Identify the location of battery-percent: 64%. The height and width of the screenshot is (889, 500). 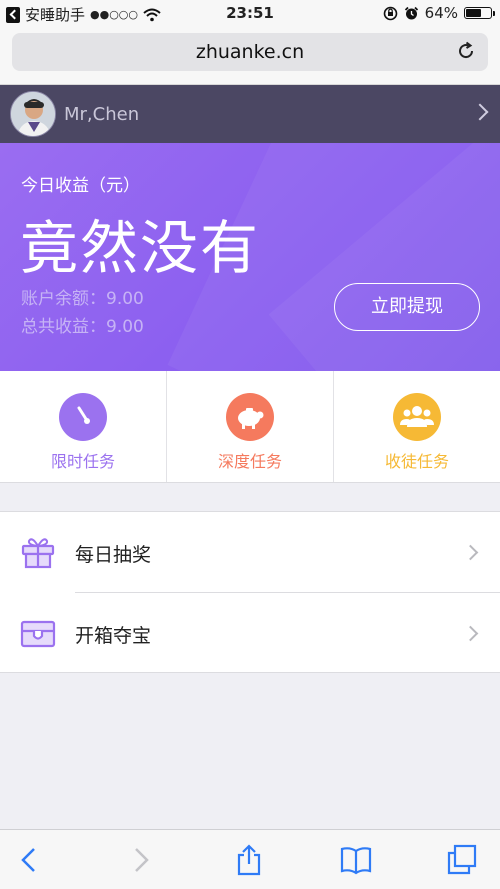
(441, 13).